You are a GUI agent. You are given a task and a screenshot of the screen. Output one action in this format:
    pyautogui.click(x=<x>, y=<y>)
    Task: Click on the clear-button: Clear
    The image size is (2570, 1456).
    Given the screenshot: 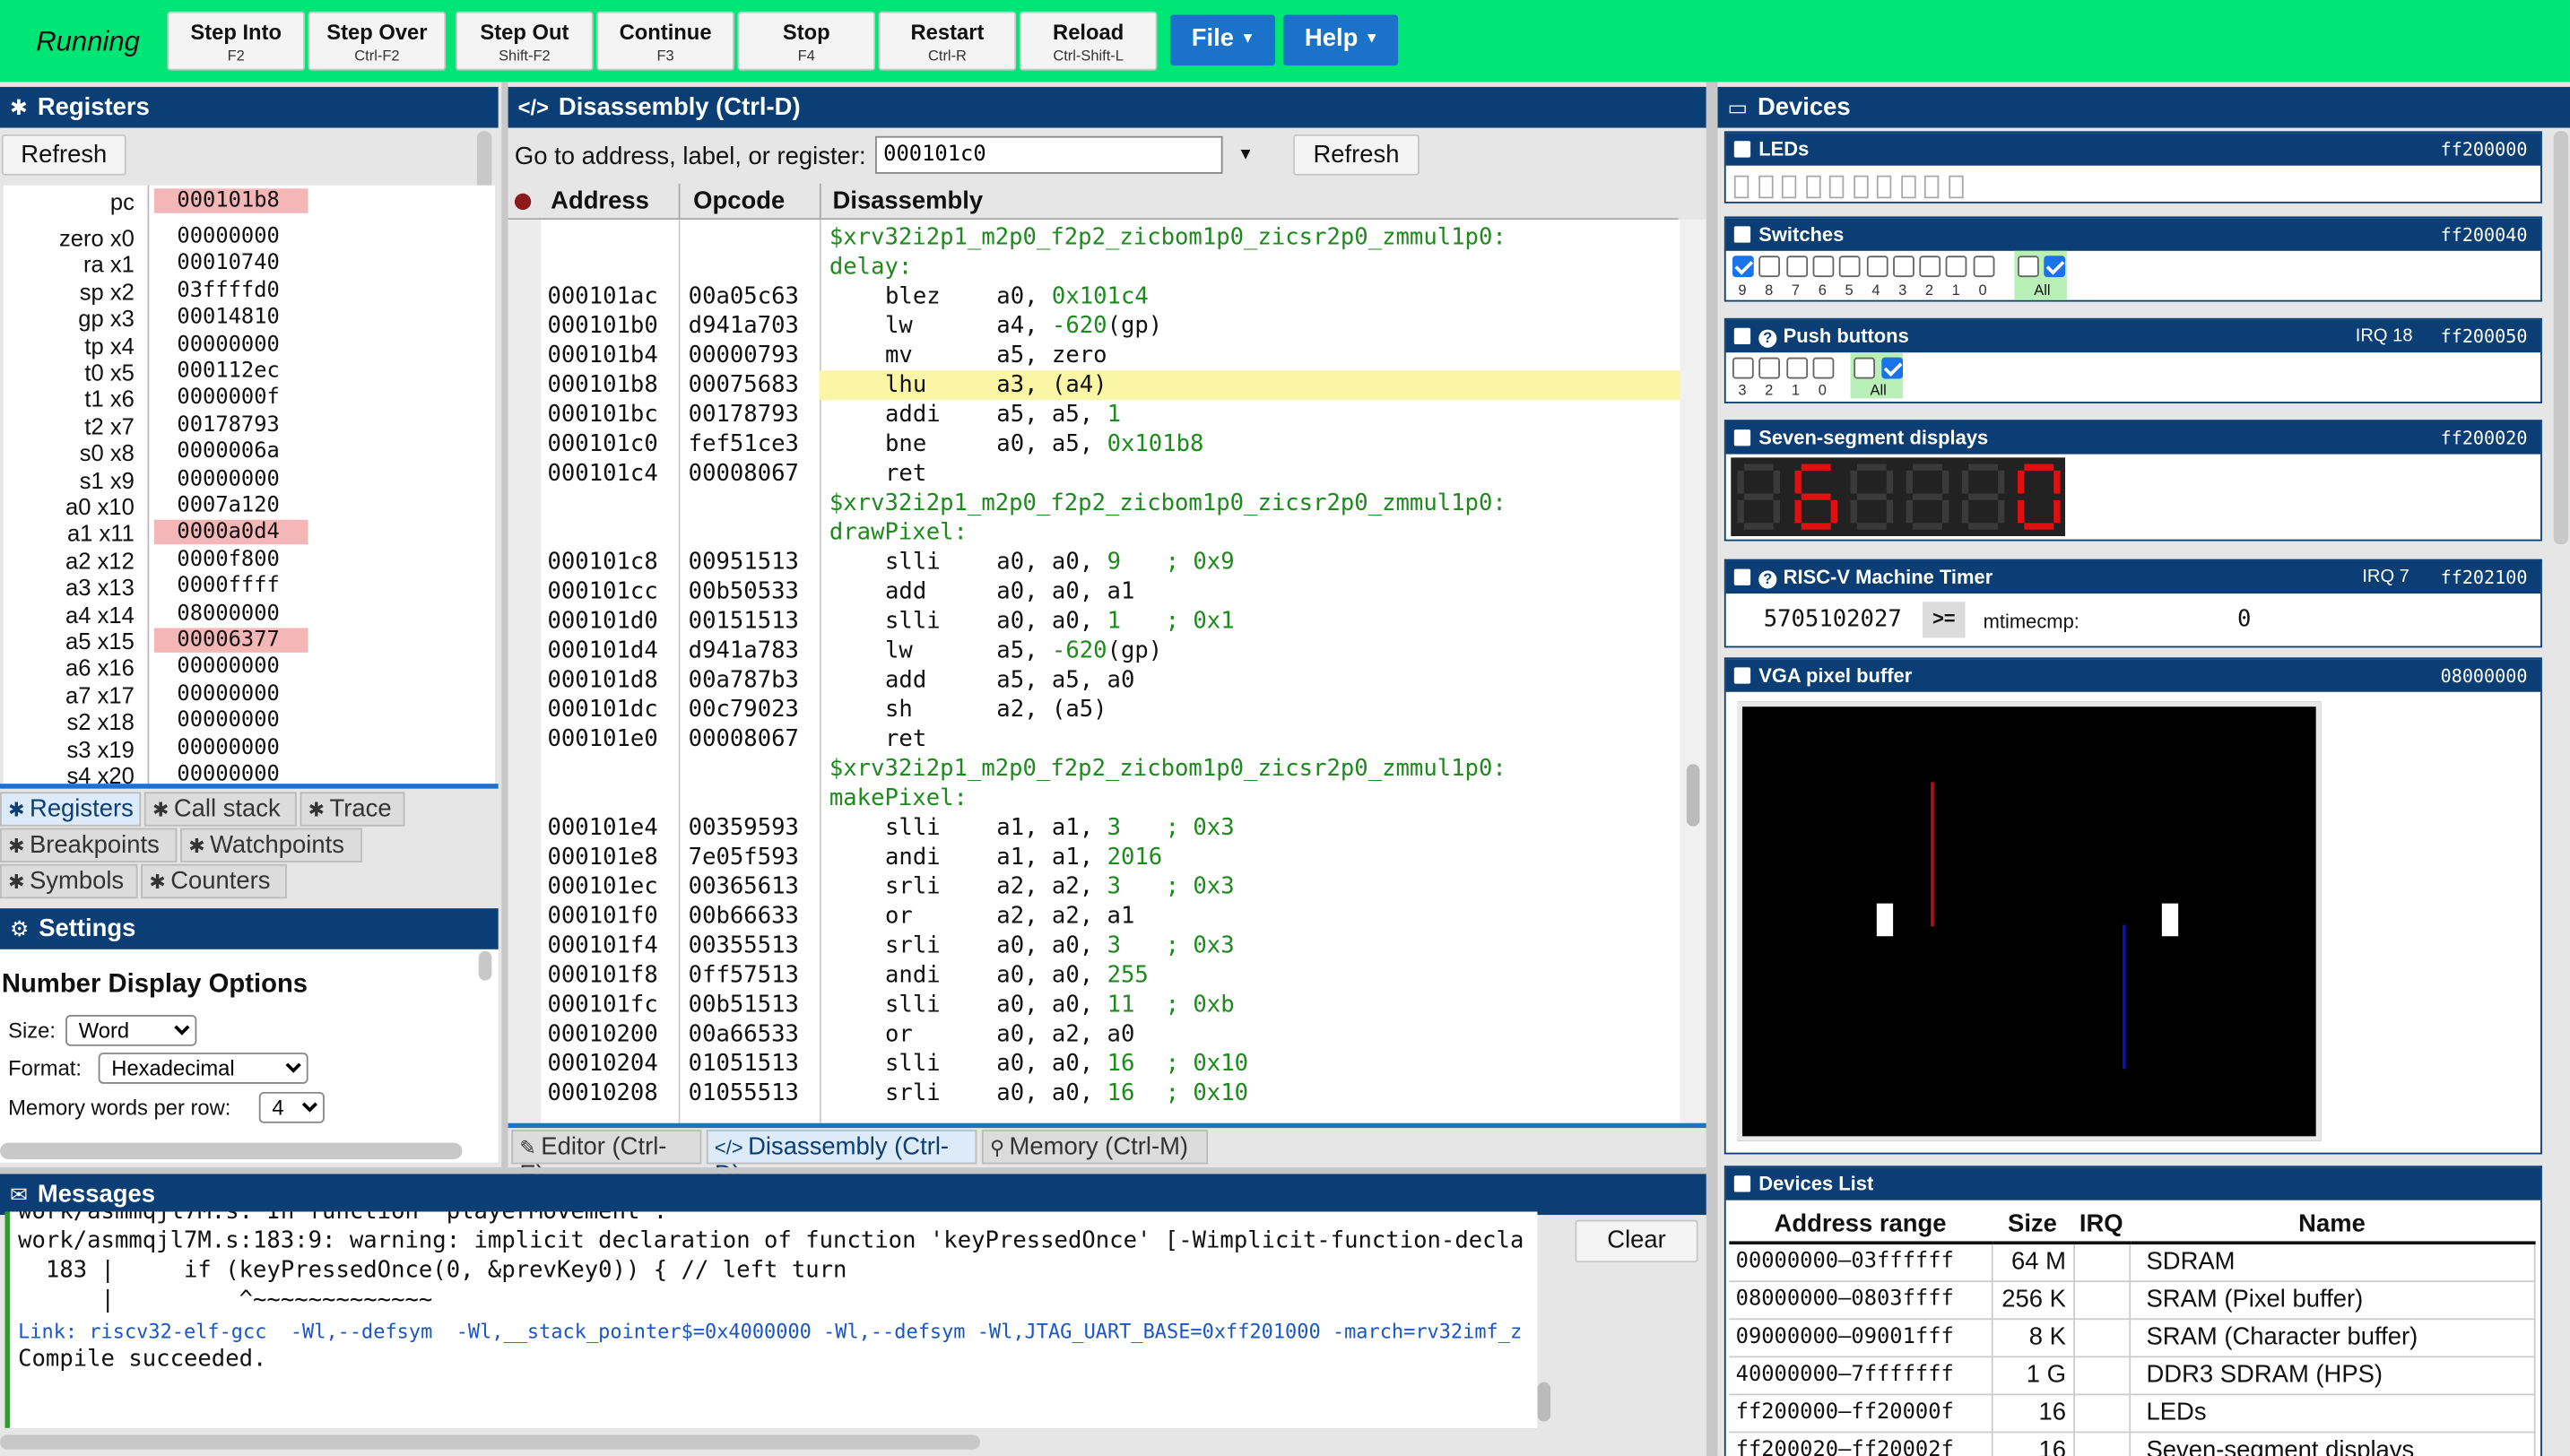 What is the action you would take?
    pyautogui.click(x=1637, y=1241)
    